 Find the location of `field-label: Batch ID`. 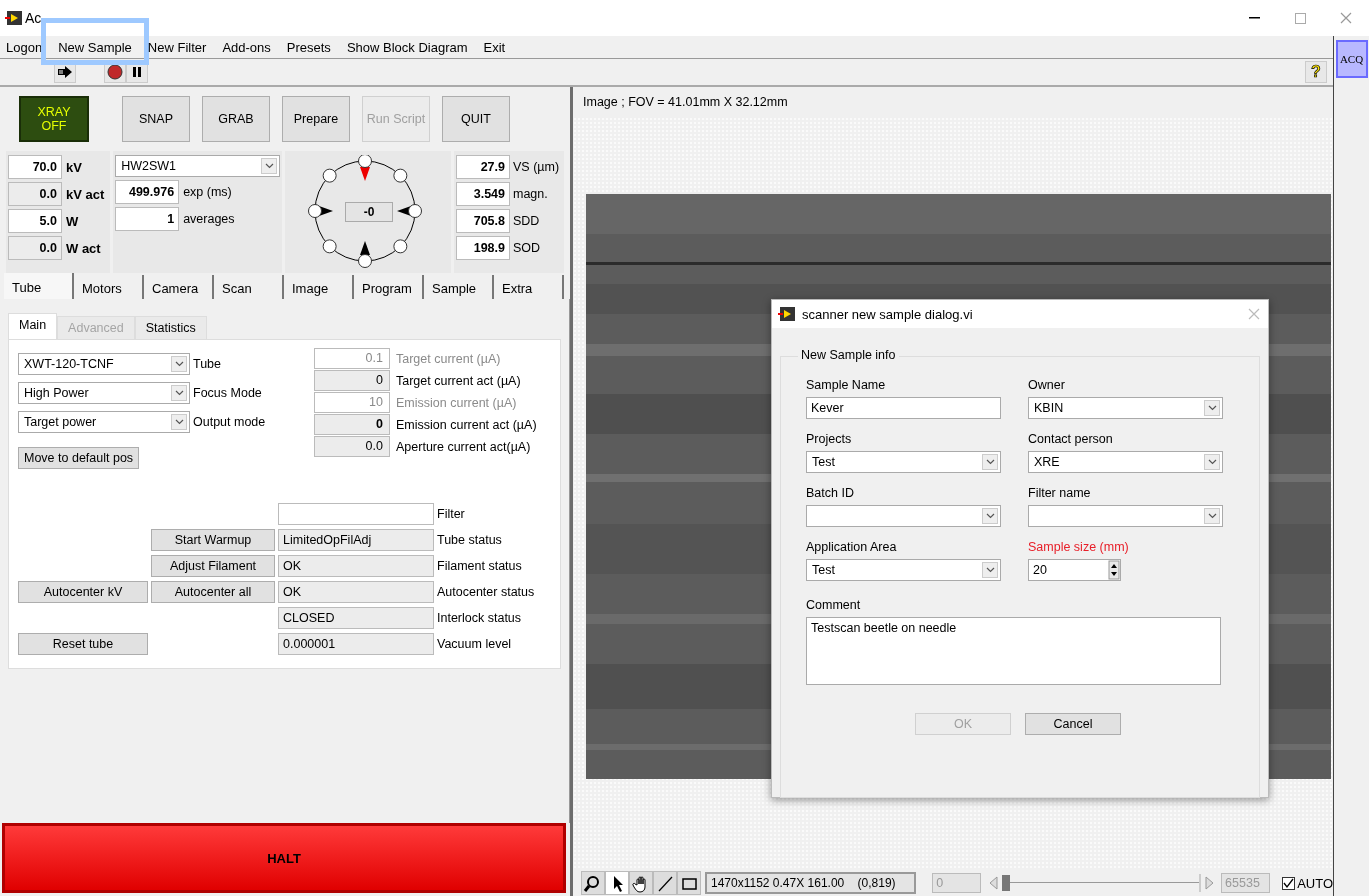

field-label: Batch ID is located at coordinates (830, 493).